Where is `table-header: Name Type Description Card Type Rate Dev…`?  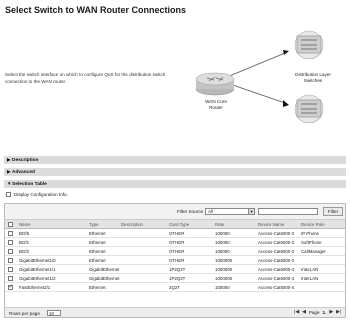 table-header: Name Type Description Card Type Rate Dev… is located at coordinates (175, 224).